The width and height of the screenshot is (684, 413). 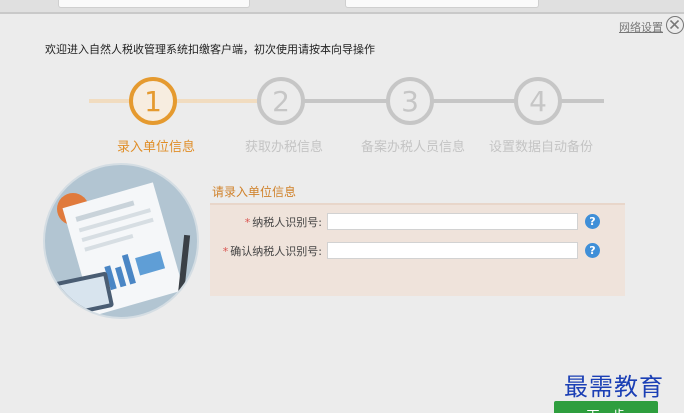 What do you see at coordinates (442, 4) in the screenshot?
I see `top-tab-right` at bounding box center [442, 4].